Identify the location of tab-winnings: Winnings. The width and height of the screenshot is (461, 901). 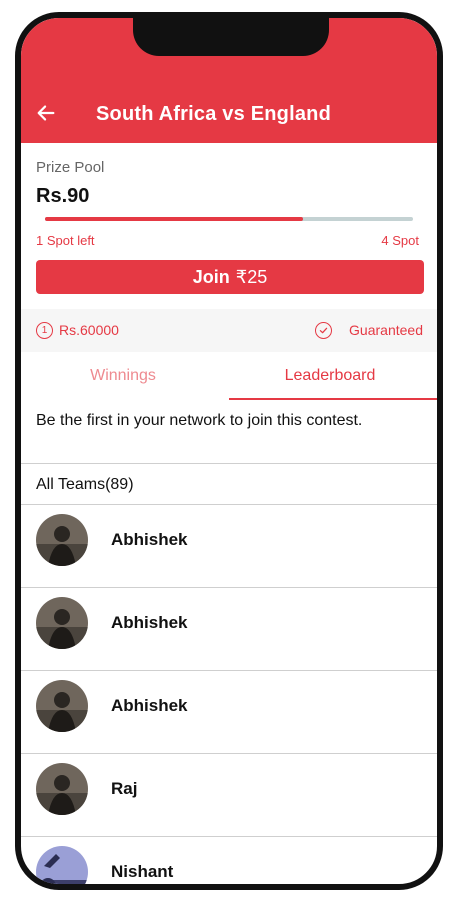
(123, 376).